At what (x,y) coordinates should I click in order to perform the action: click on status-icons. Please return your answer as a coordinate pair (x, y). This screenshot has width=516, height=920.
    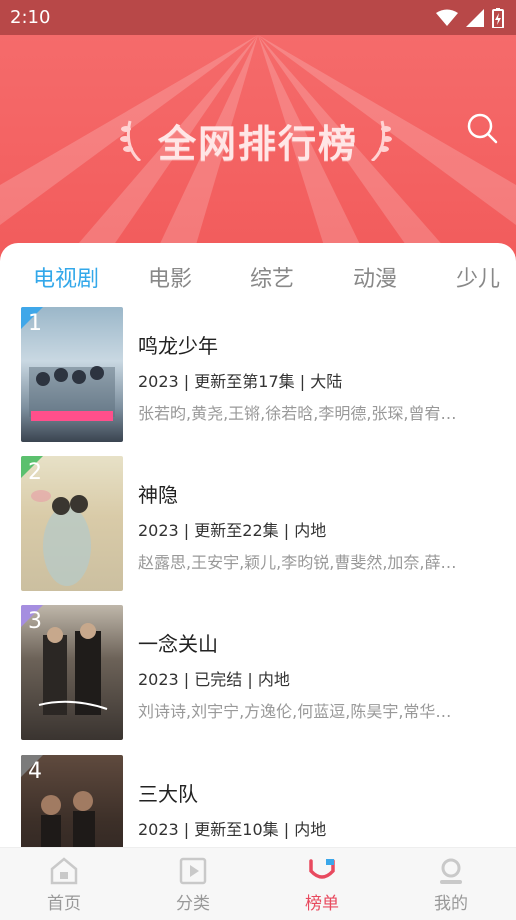
    Looking at the image, I should click on (470, 18).